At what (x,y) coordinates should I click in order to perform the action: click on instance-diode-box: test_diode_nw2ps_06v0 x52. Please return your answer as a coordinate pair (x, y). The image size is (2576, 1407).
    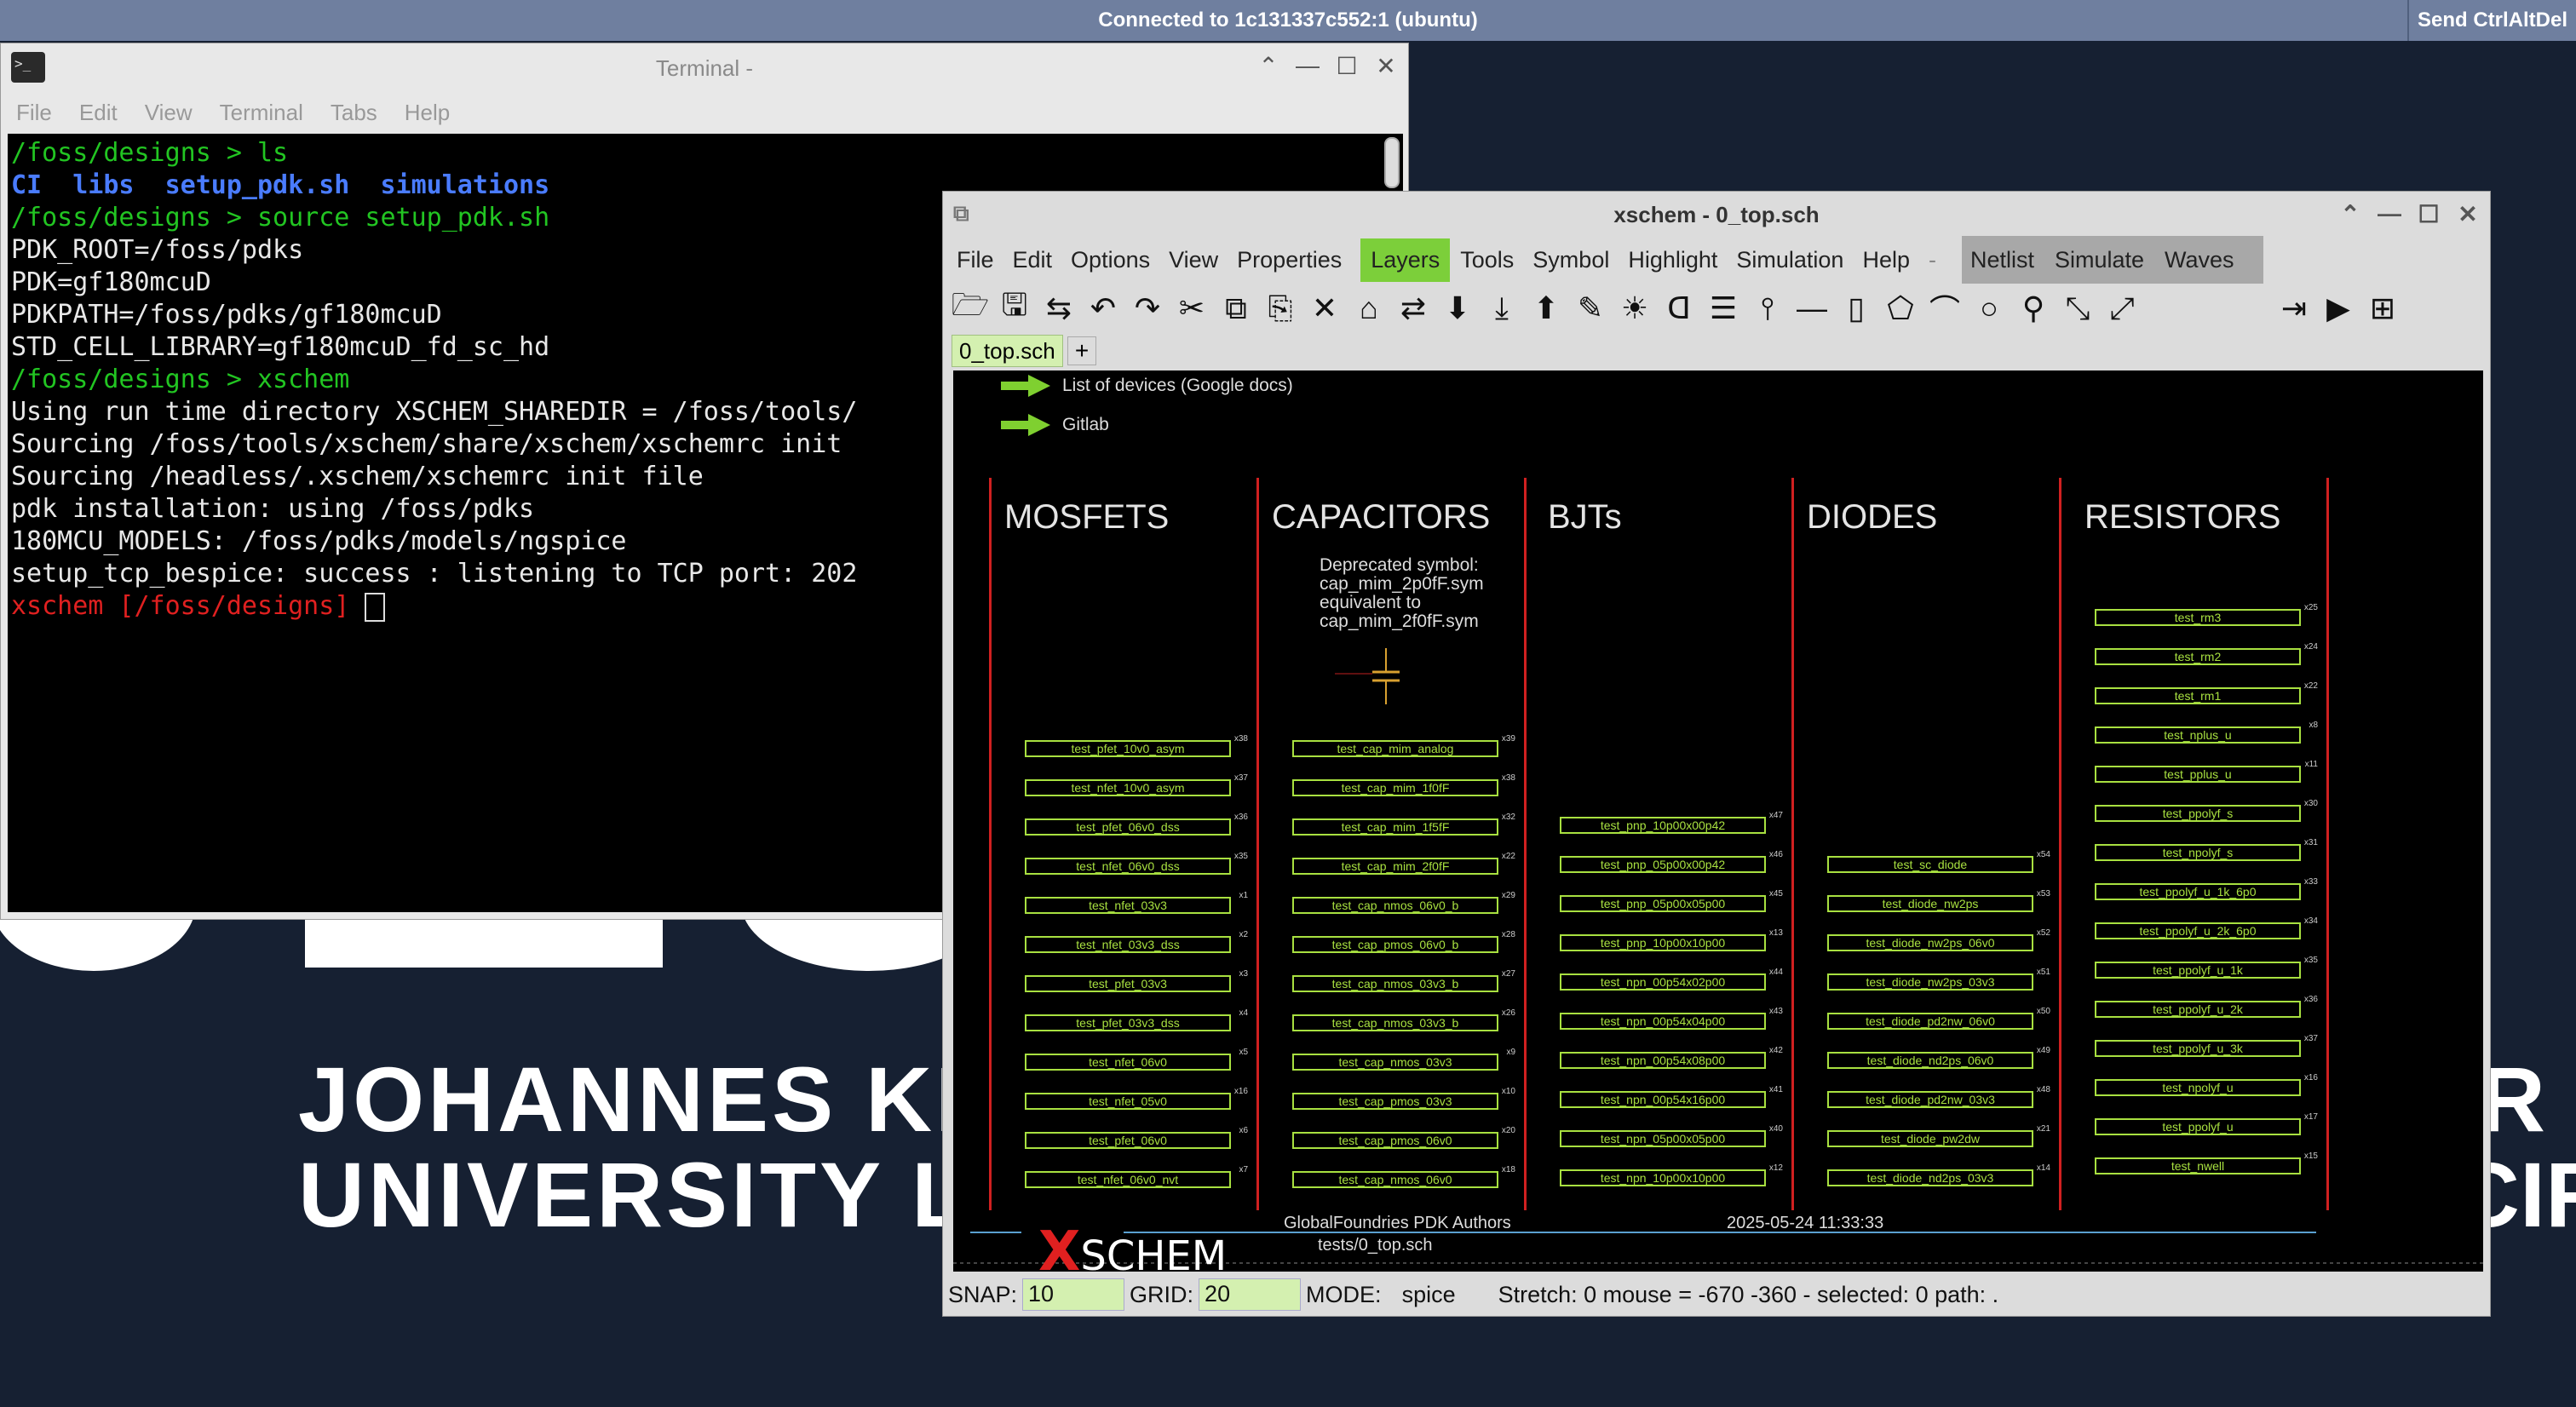
    Looking at the image, I should click on (1939, 939).